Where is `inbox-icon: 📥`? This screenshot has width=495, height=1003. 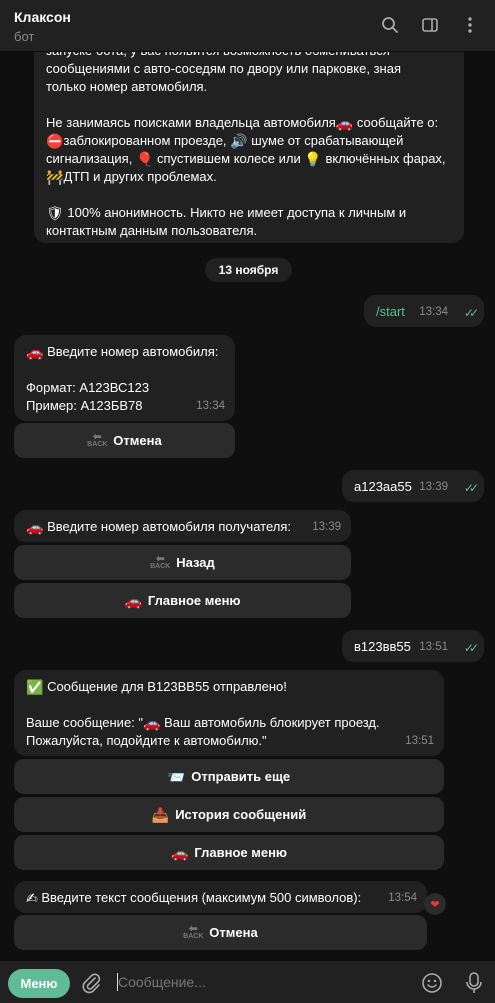
inbox-icon: 📥 is located at coordinates (160, 814).